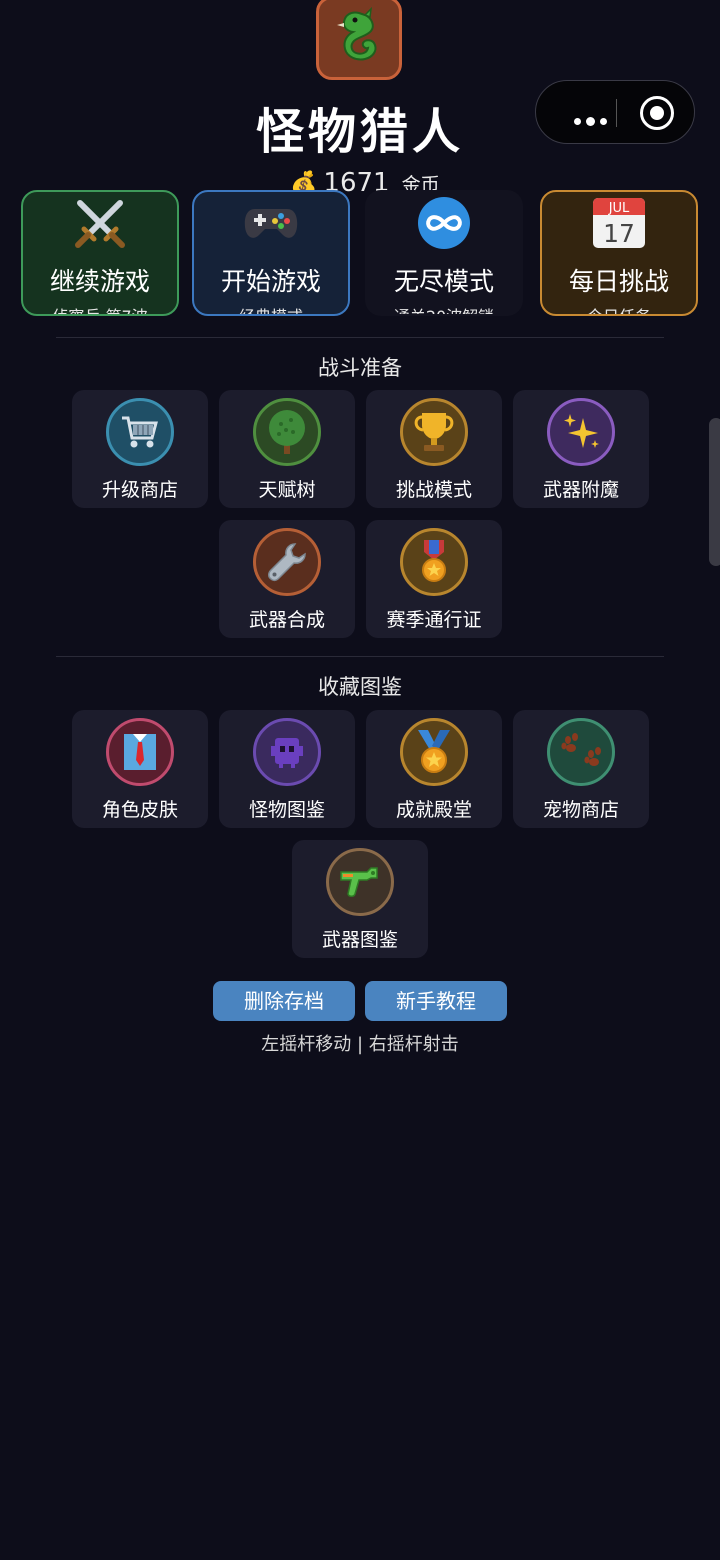 This screenshot has width=720, height=1560. What do you see at coordinates (444, 253) in the screenshot?
I see `endless-mode-button: 无尽模式 通关20波解锁` at bounding box center [444, 253].